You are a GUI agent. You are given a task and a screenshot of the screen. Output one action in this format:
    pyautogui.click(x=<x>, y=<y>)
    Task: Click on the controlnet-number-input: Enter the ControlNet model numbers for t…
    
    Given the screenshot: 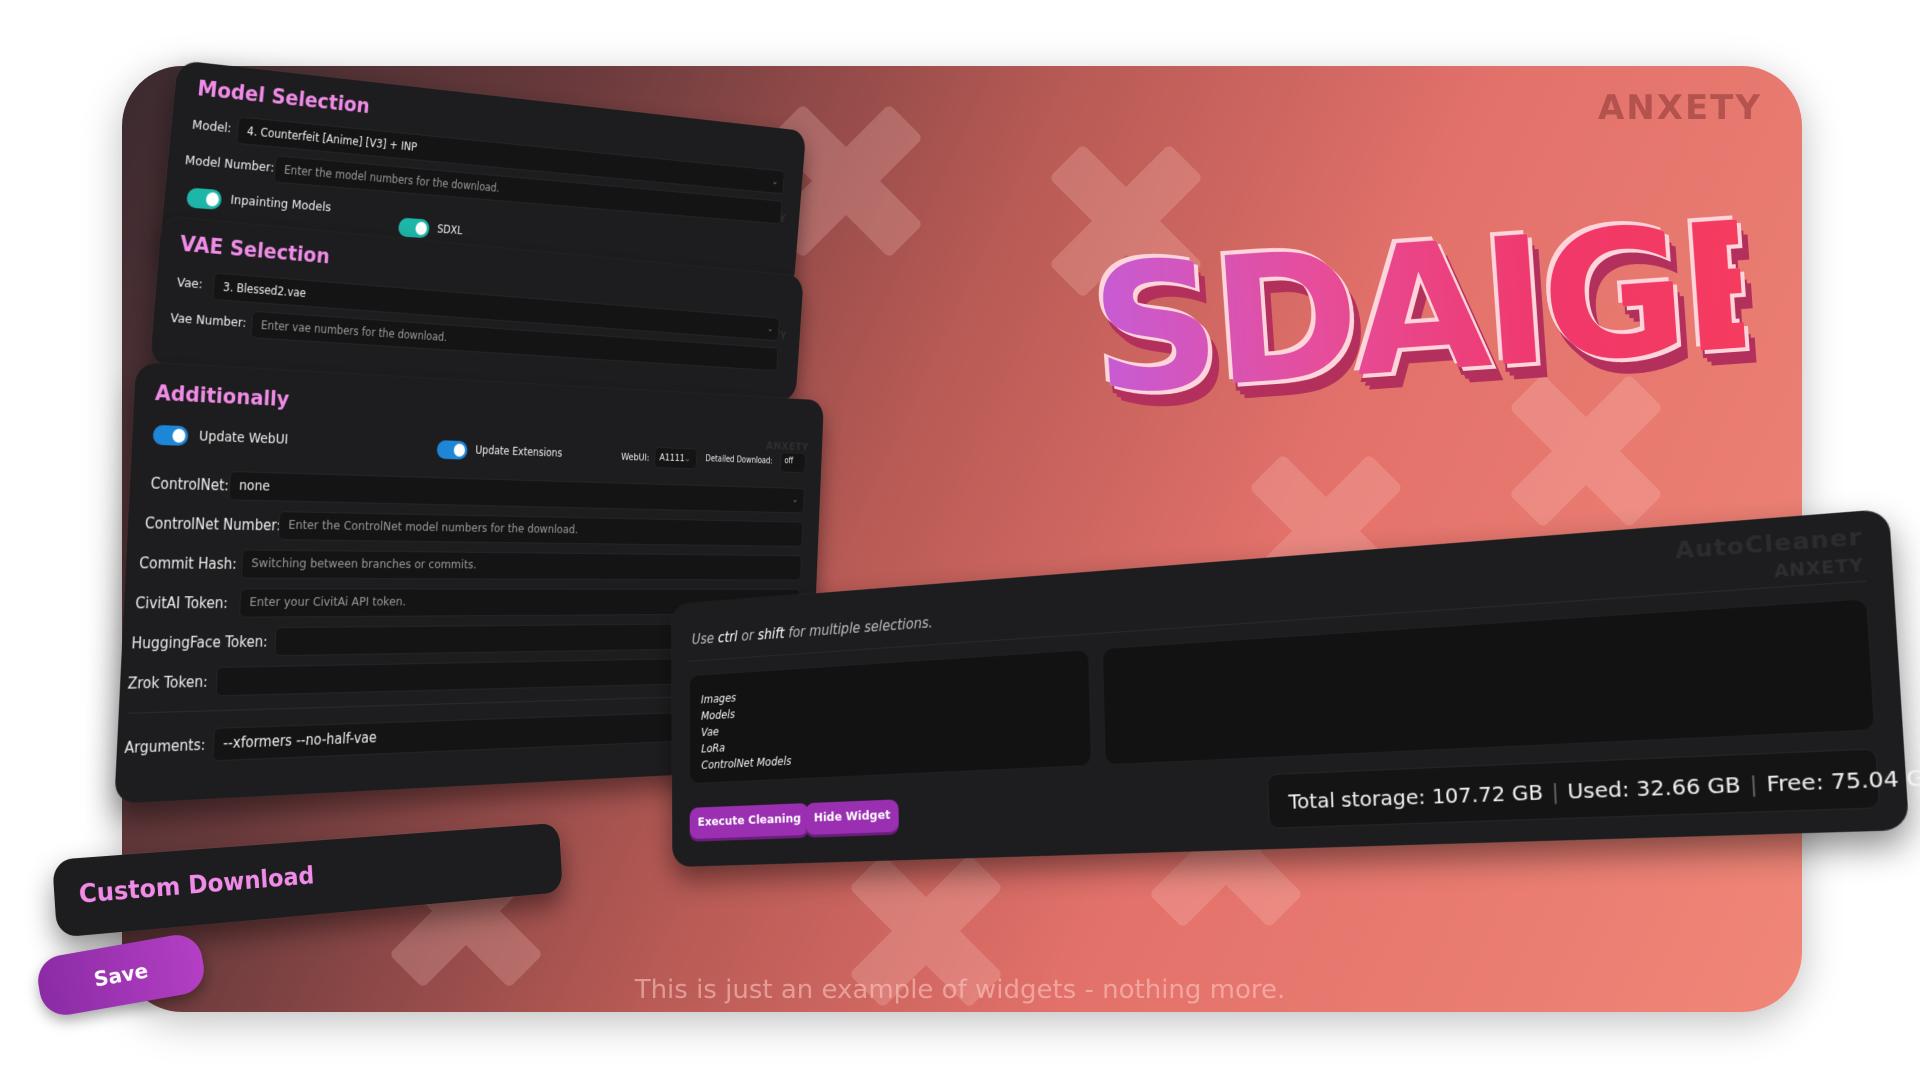 What is the action you would take?
    pyautogui.click(x=541, y=529)
    